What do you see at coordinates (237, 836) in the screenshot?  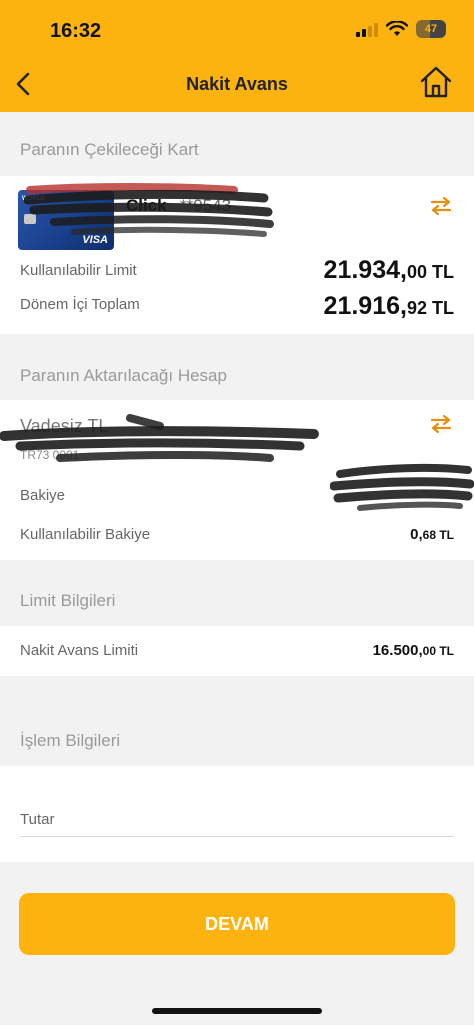 I see `amount-underline` at bounding box center [237, 836].